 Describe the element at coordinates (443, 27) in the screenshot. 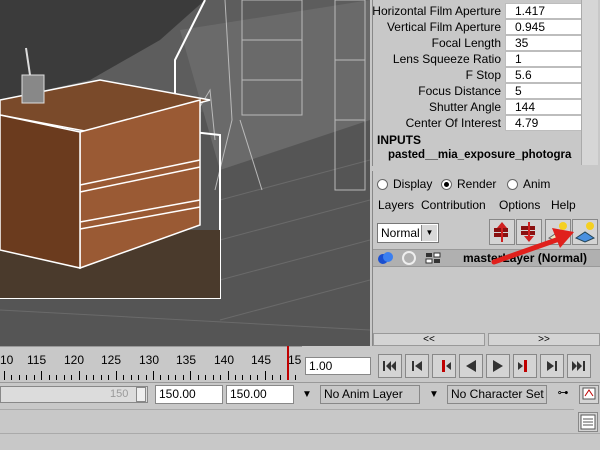

I see `attr-label: Vertical Film Aperture` at that location.